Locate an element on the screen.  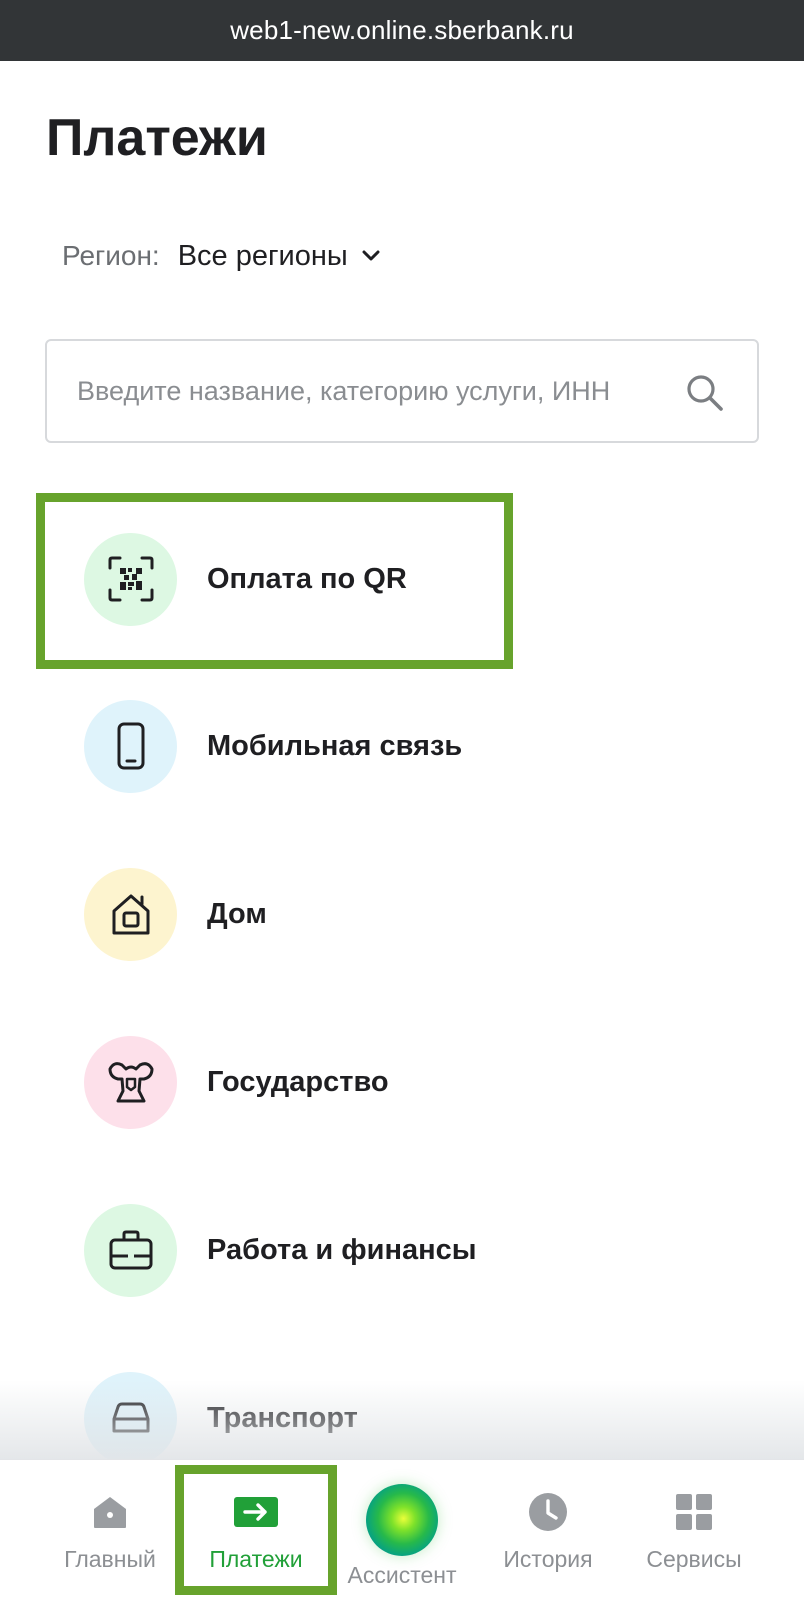
category-government: Государство is located at coordinates (434, 1082).